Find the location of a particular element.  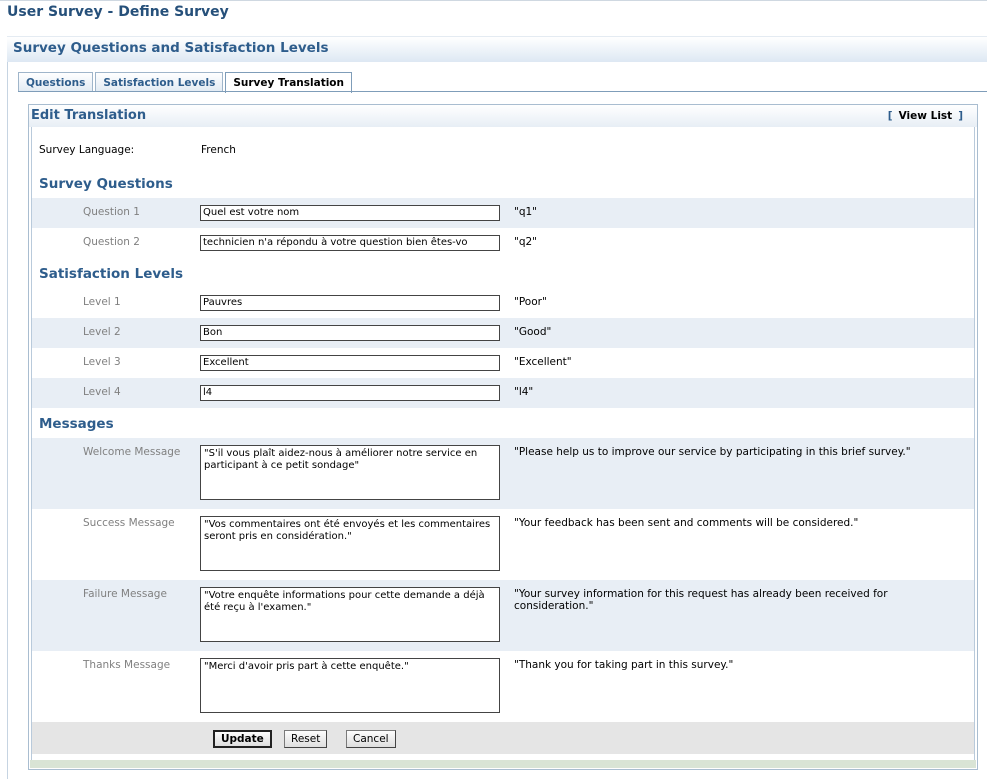

button-bar is located at coordinates (503, 738).